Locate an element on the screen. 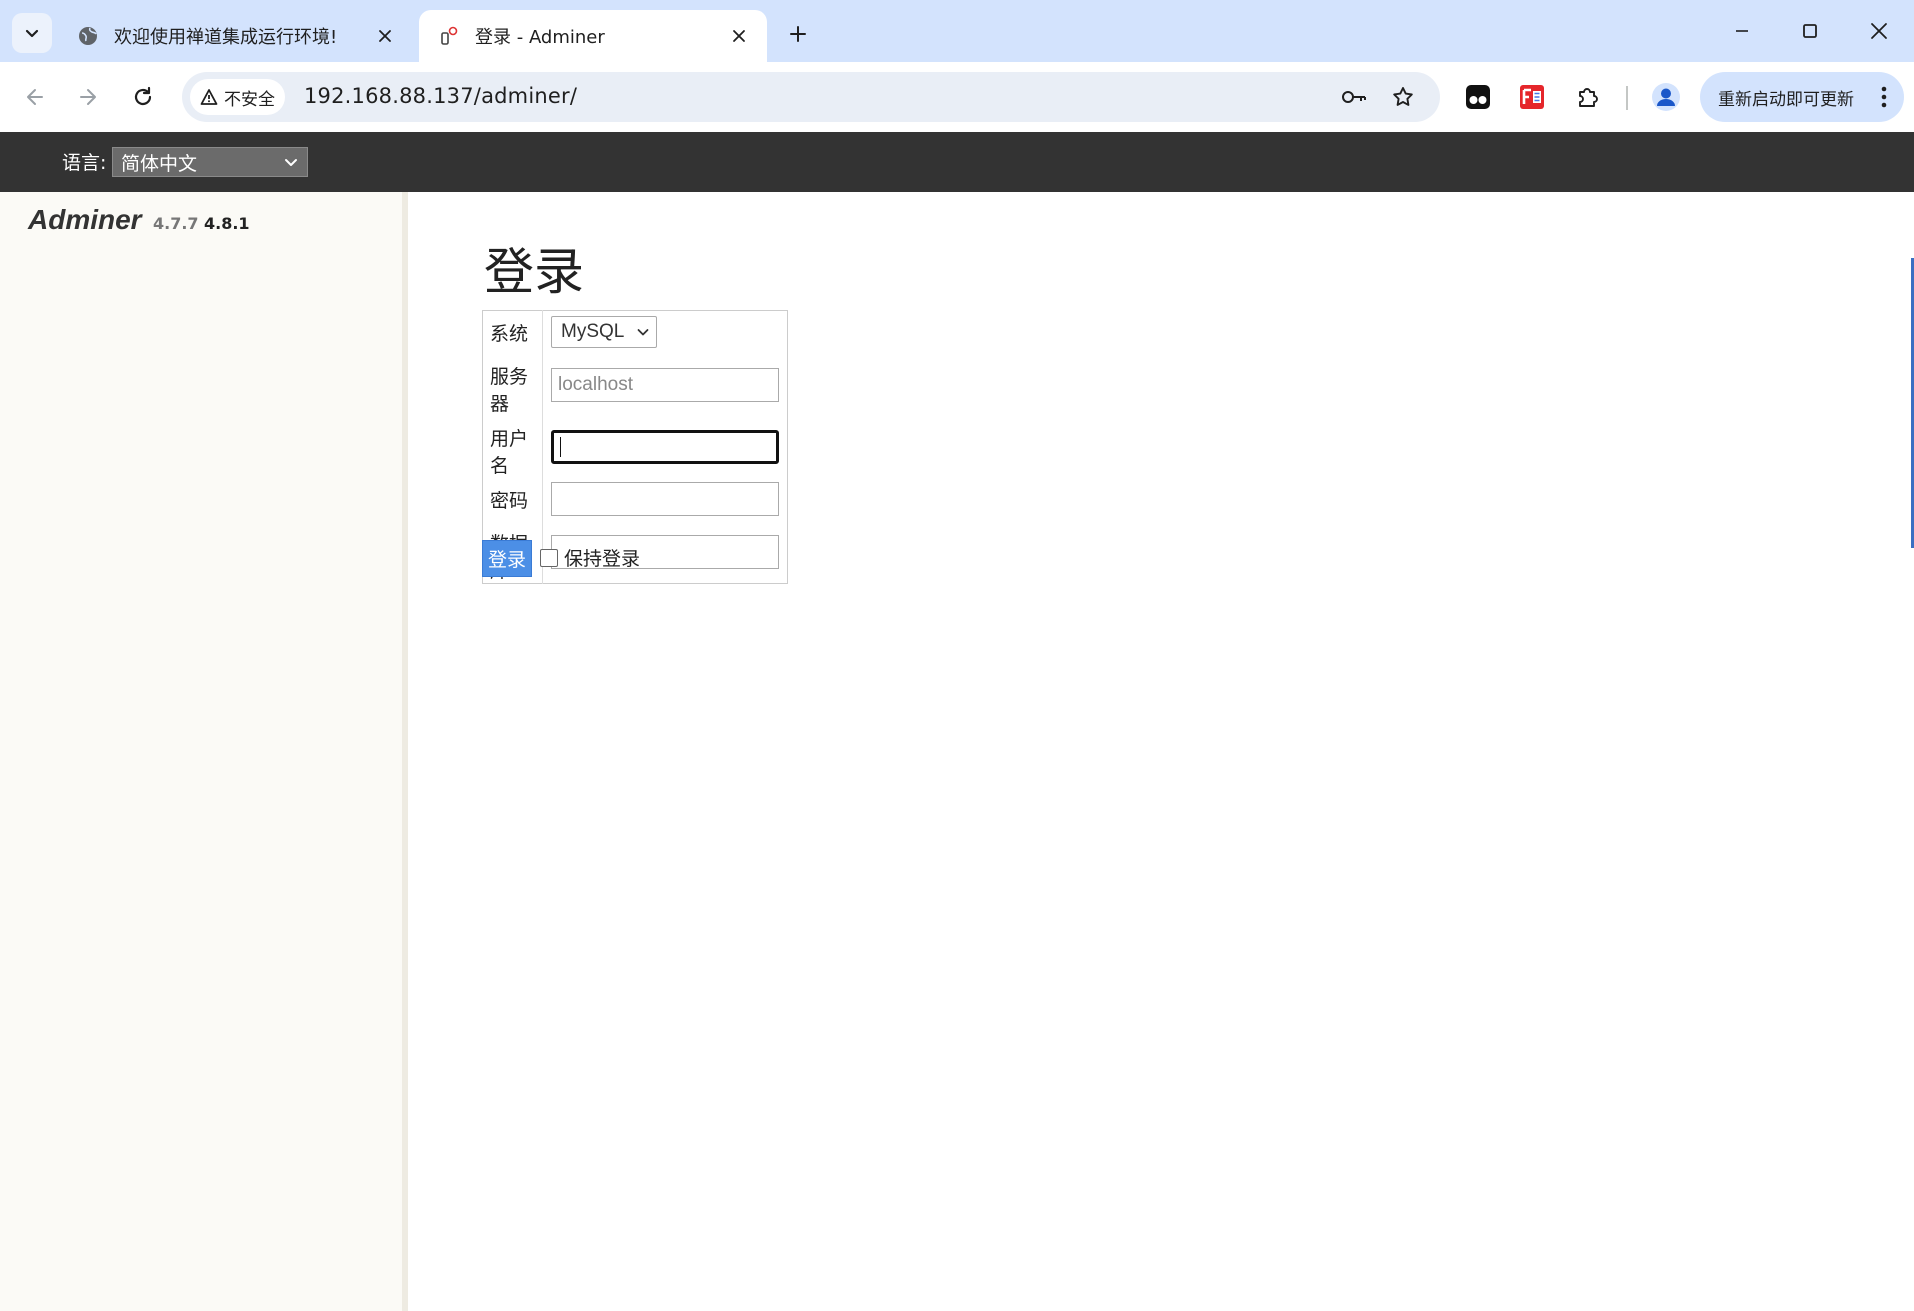  tab-search-button is located at coordinates (32, 33).